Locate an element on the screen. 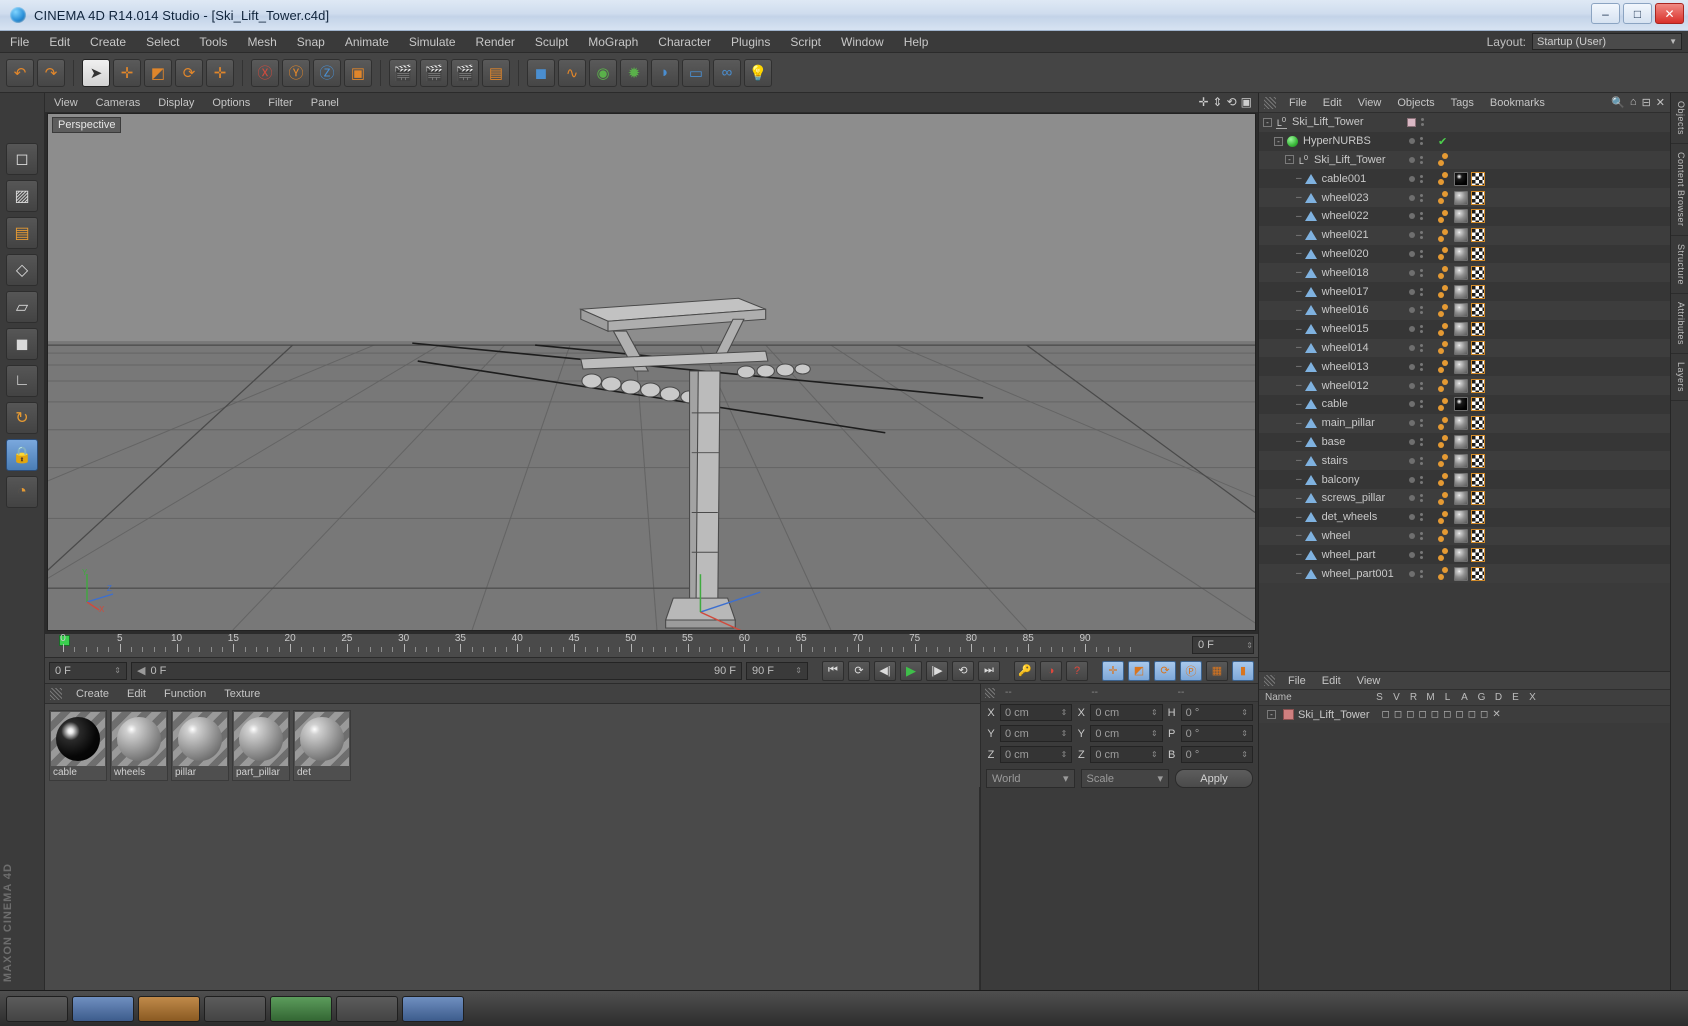 This screenshot has height=1026, width=1688. taskbar-item is located at coordinates (169, 1008).